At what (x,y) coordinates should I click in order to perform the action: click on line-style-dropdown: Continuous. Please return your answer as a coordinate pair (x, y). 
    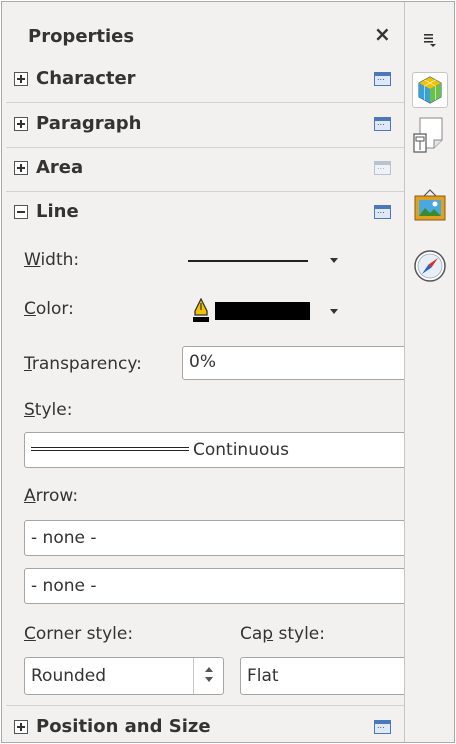
    Looking at the image, I should click on (214, 450).